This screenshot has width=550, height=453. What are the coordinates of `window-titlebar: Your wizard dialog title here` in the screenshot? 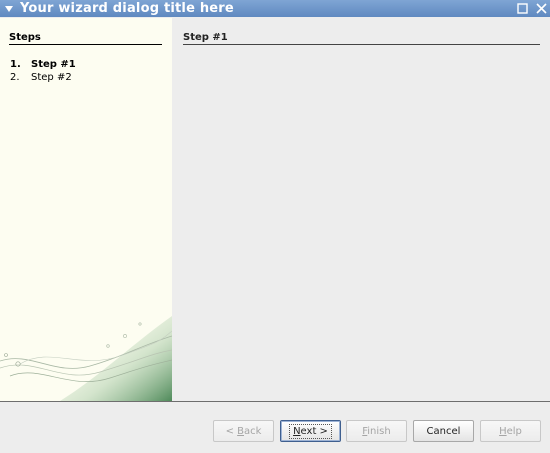 It's located at (275, 8).